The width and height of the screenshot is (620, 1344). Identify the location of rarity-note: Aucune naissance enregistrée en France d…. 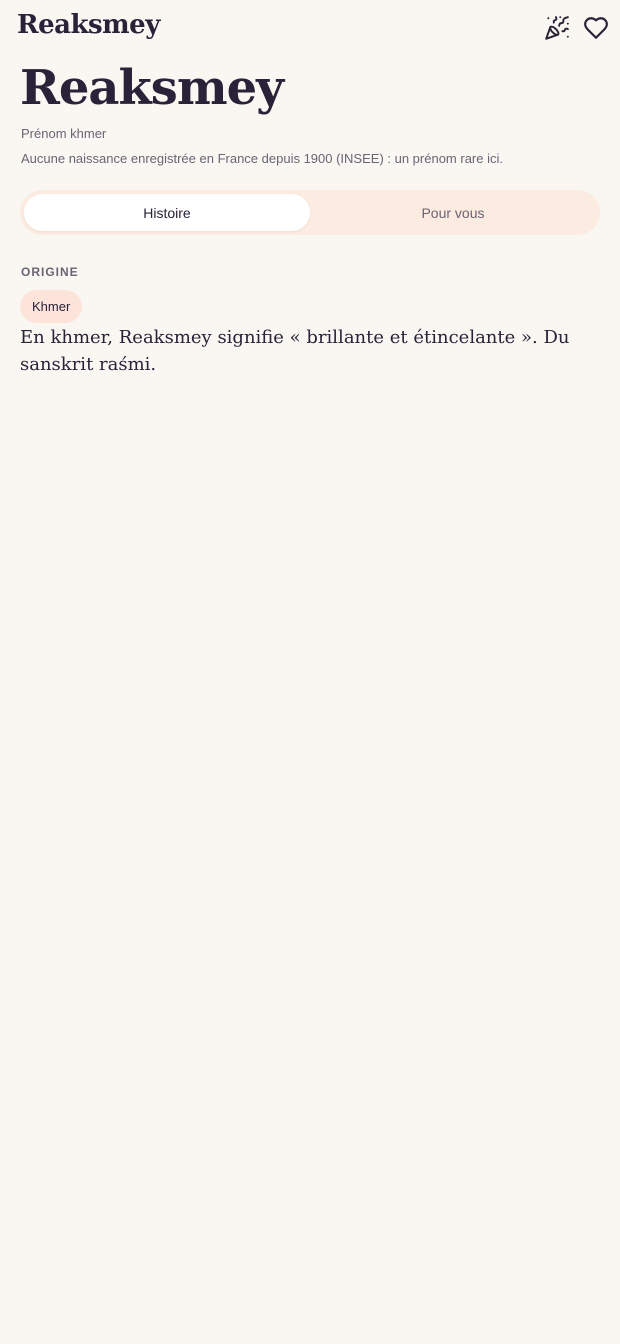
(262, 158).